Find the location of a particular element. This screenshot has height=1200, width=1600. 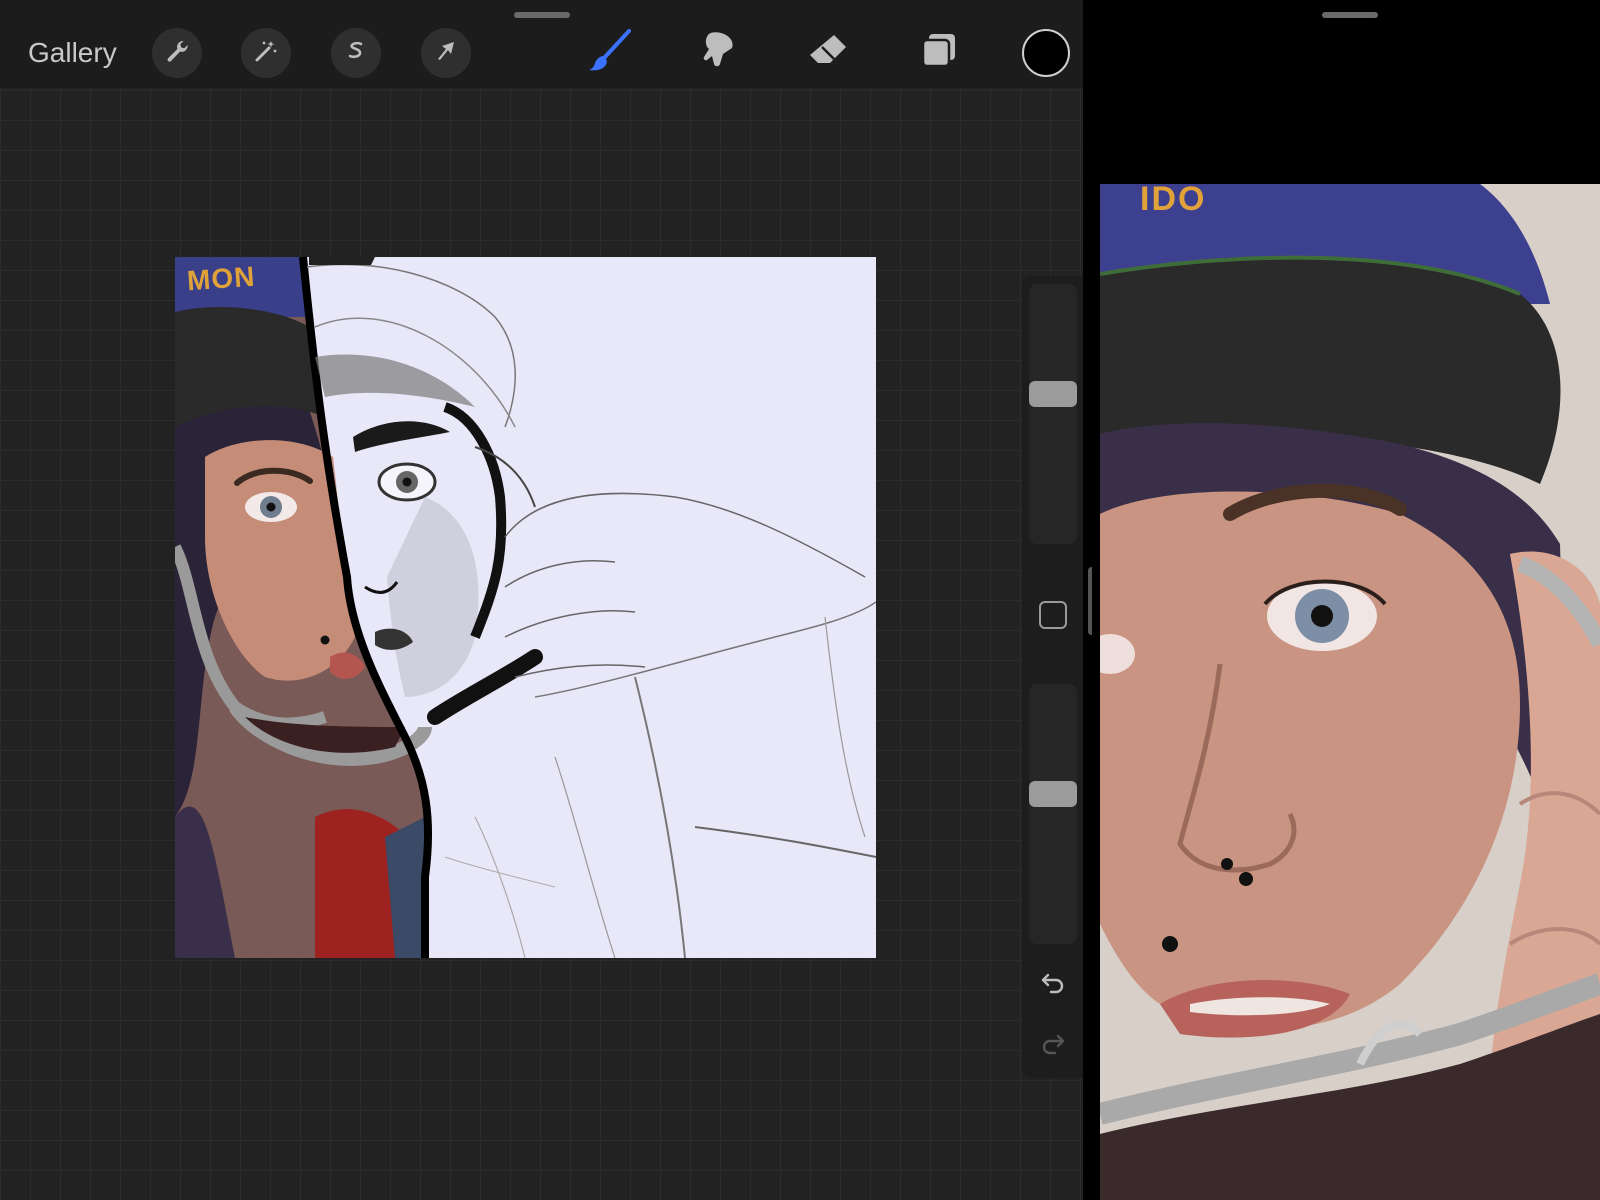

layers-button is located at coordinates (938, 53).